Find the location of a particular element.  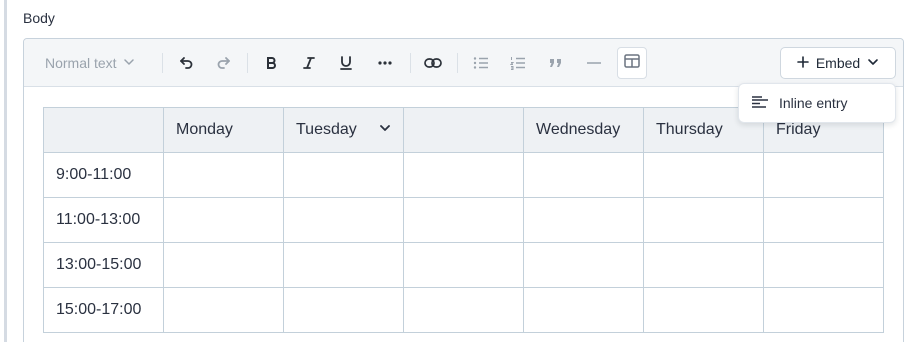

redo-button is located at coordinates (224, 63).